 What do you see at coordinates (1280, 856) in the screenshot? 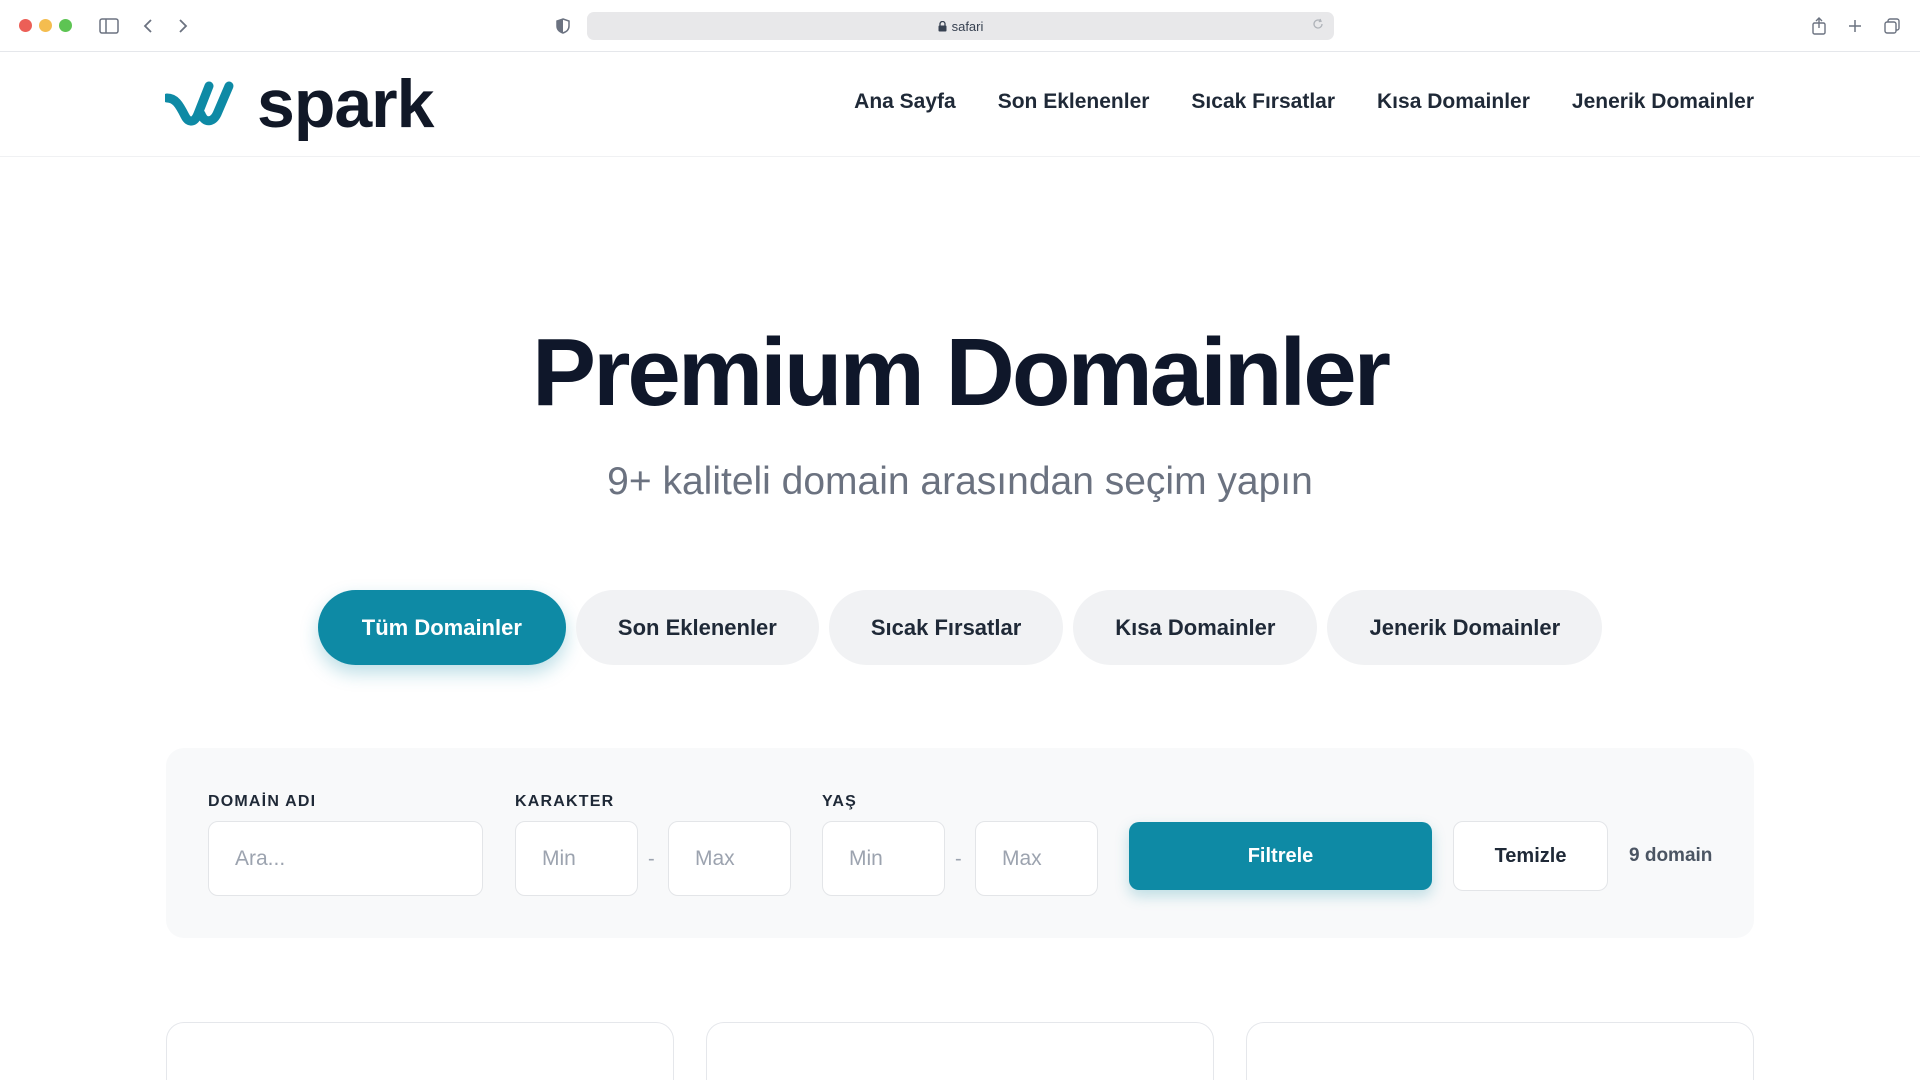
I see `filter-button: Filtrele` at bounding box center [1280, 856].